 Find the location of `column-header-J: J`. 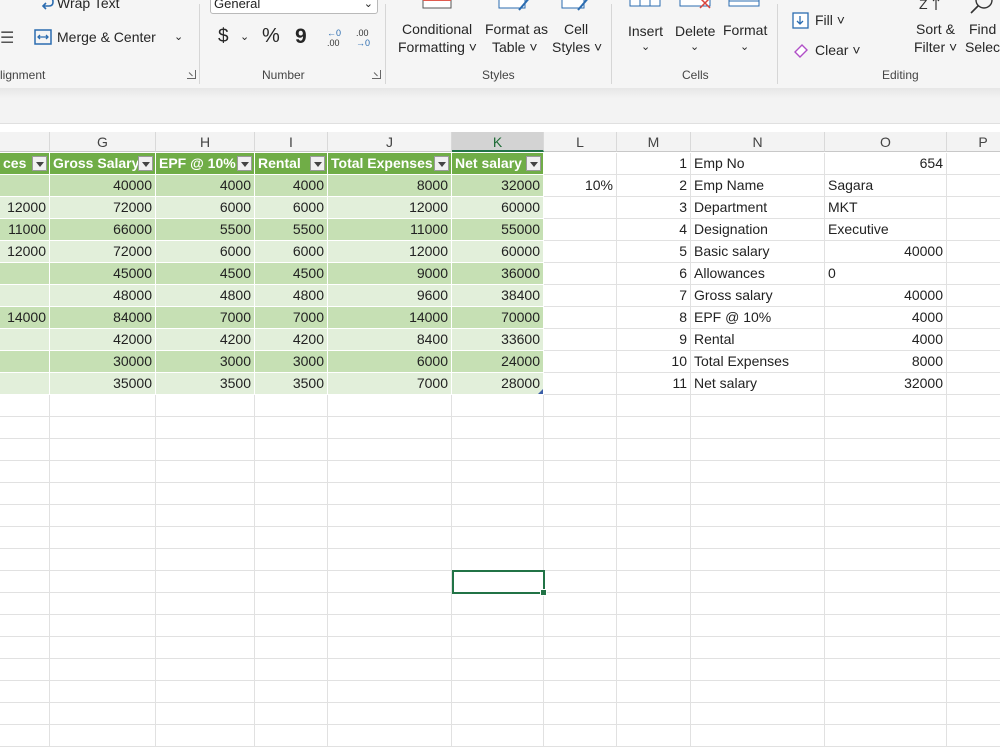

column-header-J: J is located at coordinates (390, 142).